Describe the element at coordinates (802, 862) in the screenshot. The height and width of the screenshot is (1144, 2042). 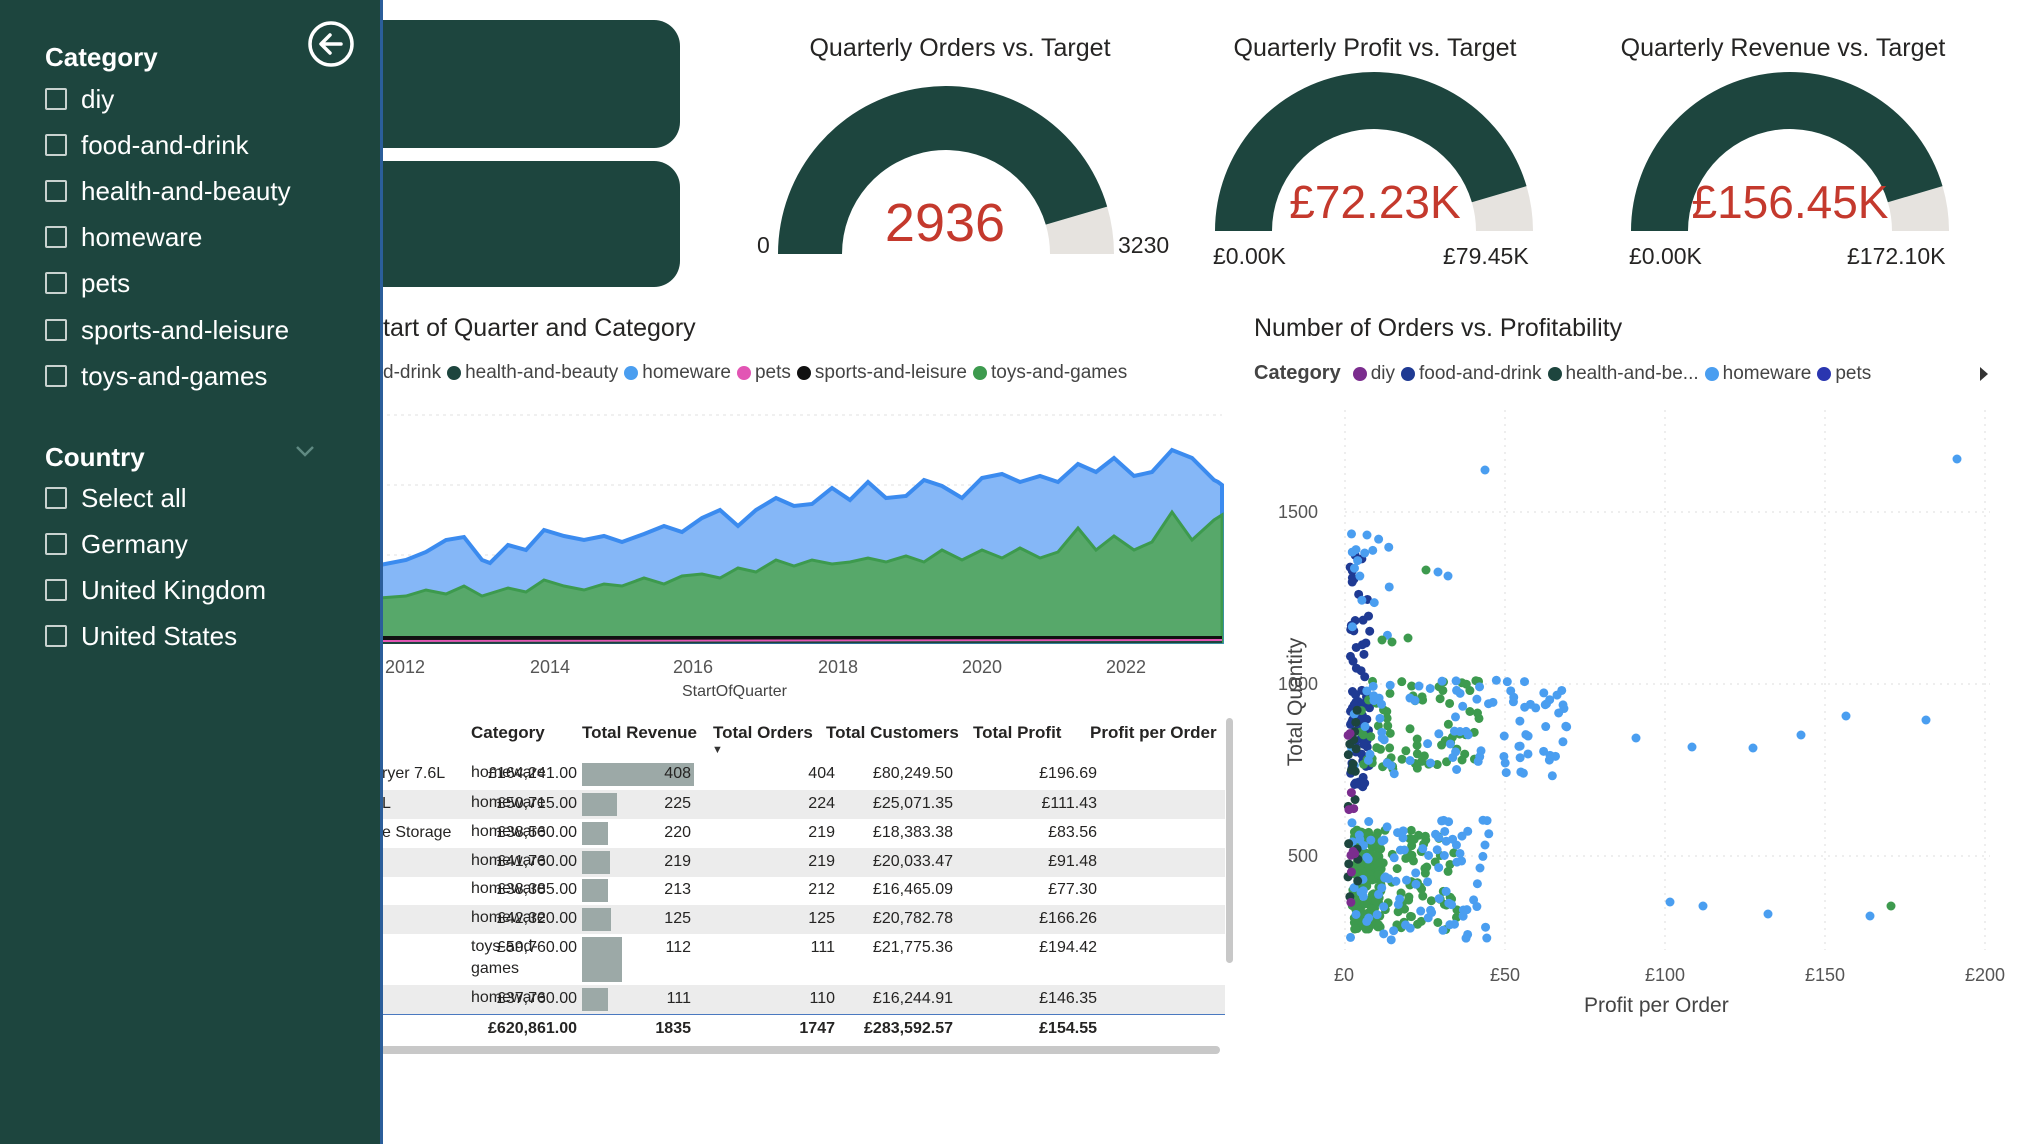
I see `table-row: homeware £41,760.00 219 219 £20,033.47 £91.48` at that location.